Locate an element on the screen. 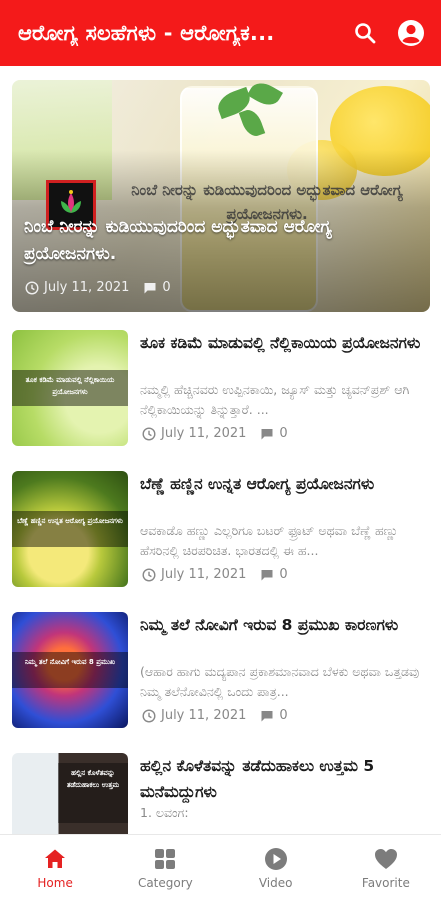  bottom-navigation: Home Category Video Favorite is located at coordinates (220, 867).